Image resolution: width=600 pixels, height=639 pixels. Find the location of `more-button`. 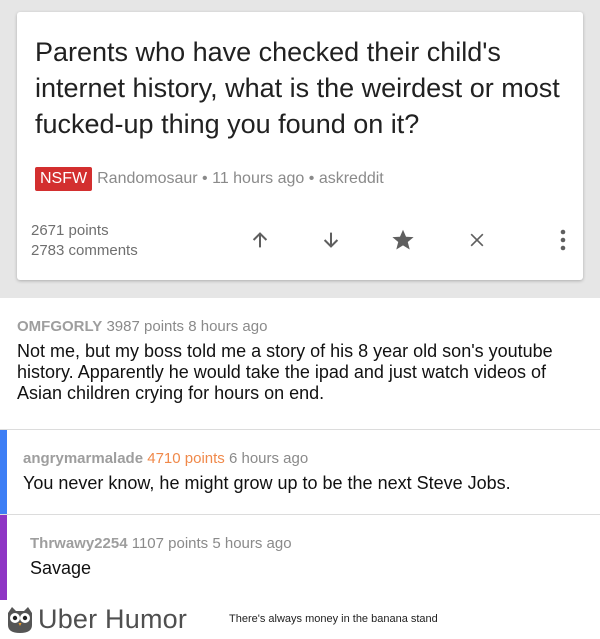

more-button is located at coordinates (563, 240).